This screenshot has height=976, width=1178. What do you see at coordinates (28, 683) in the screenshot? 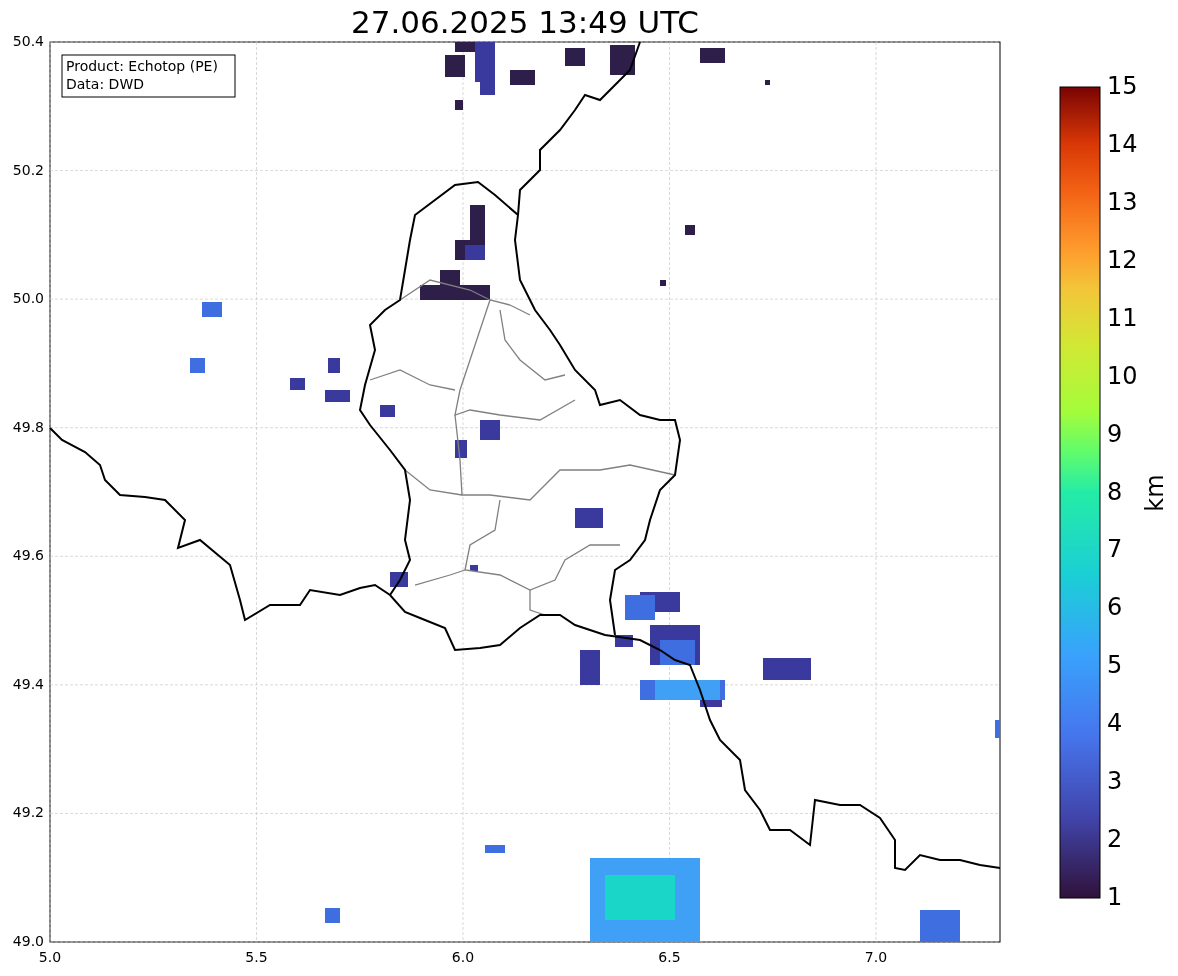
I see `y-tick-label: 49.4` at bounding box center [28, 683].